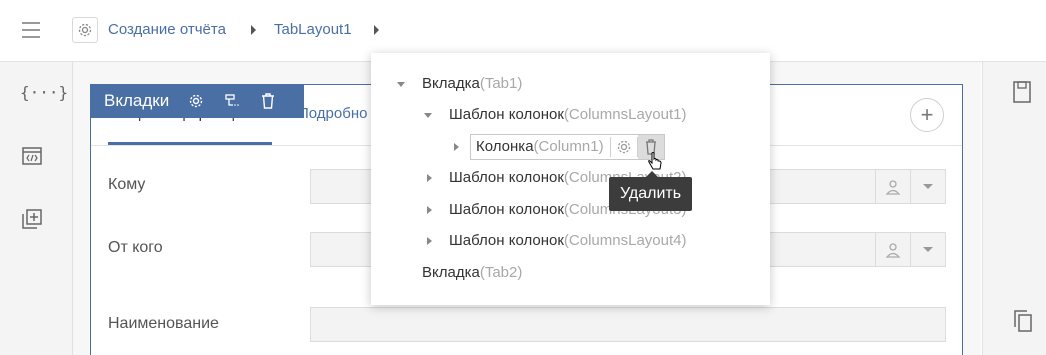  I want to click on delete-tooltip: Удалить, so click(650, 194).